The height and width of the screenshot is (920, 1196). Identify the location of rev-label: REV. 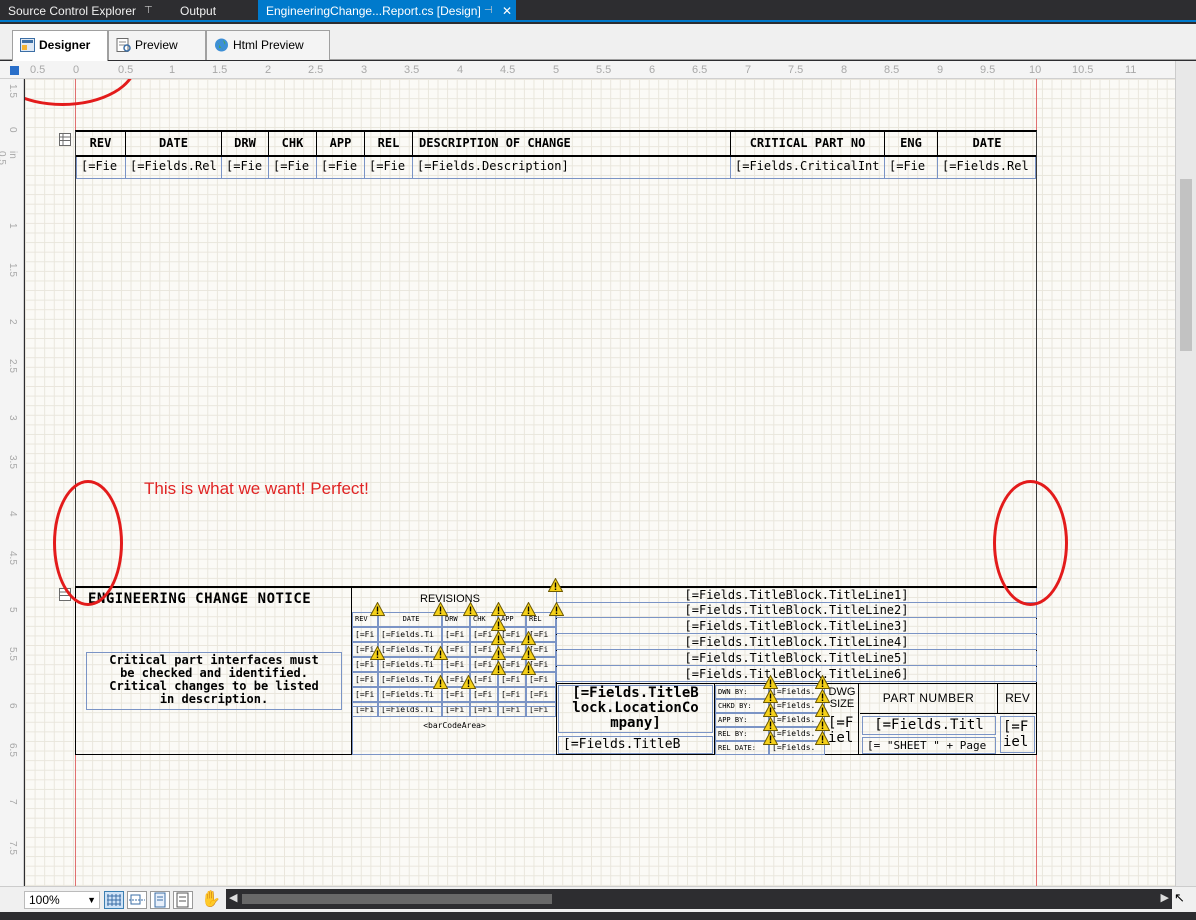
(1017, 699).